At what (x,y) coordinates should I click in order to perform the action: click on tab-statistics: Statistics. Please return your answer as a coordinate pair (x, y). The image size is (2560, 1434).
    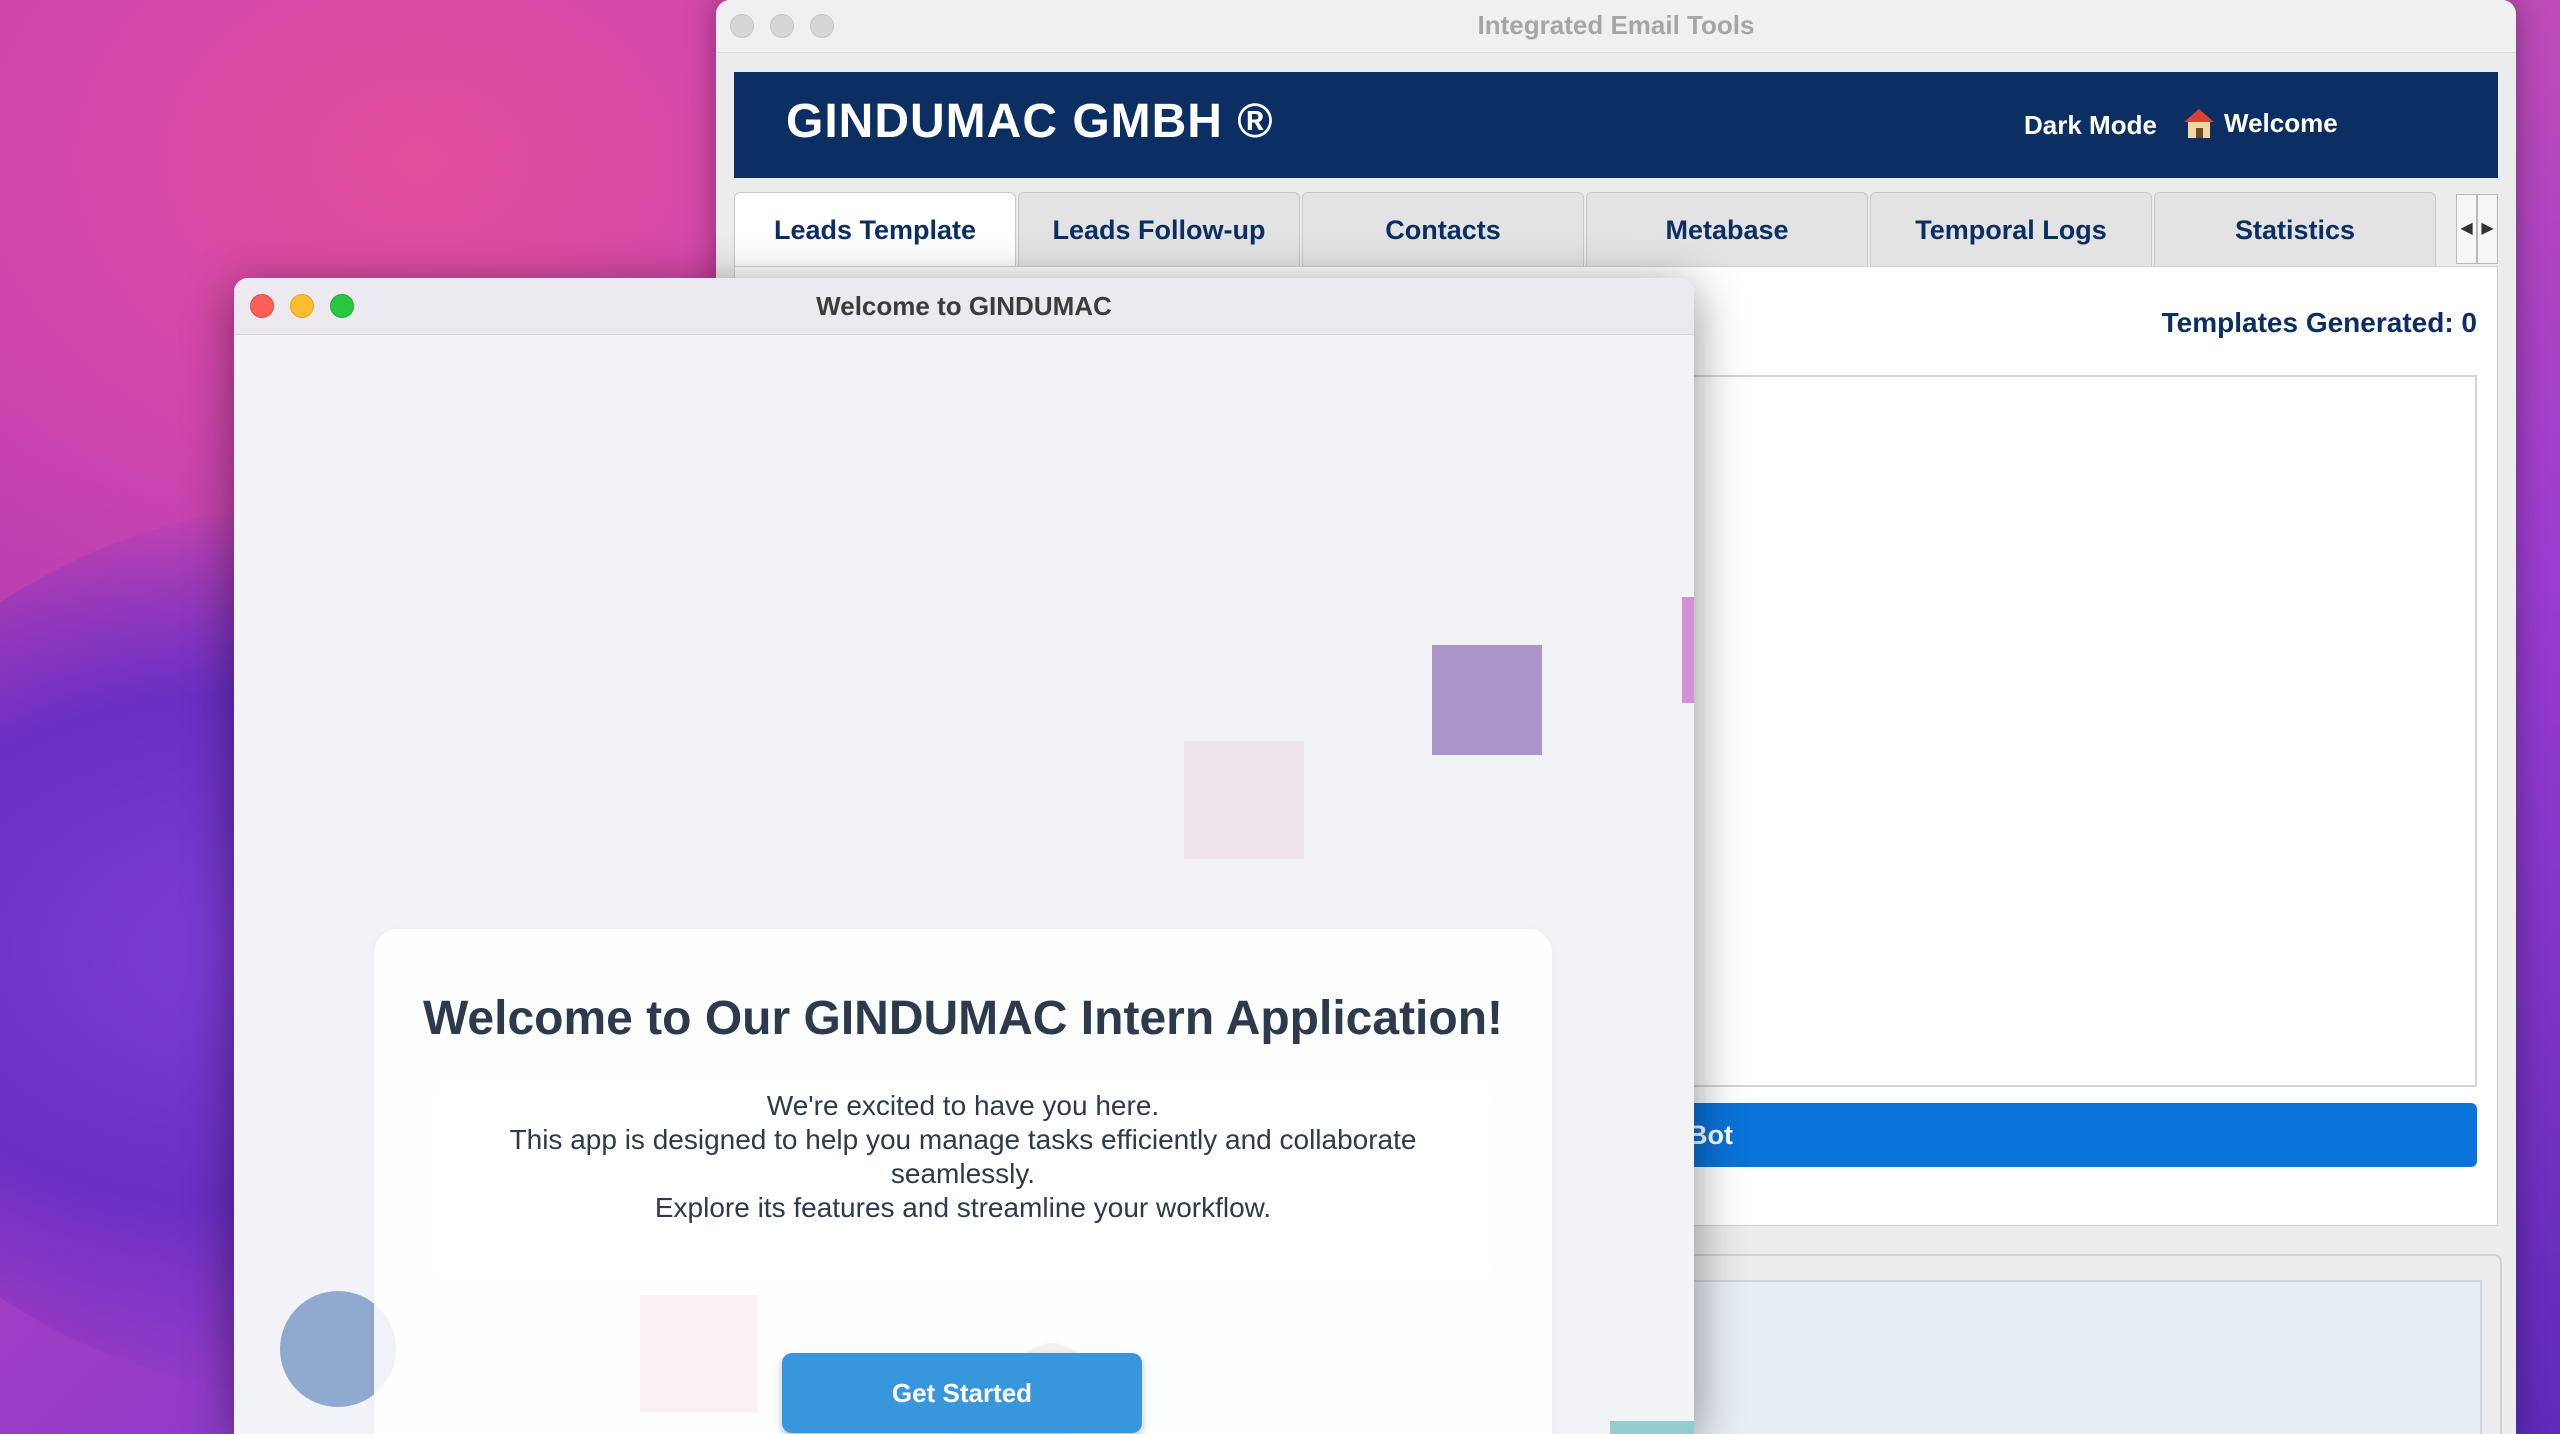
    Looking at the image, I should click on (2295, 229).